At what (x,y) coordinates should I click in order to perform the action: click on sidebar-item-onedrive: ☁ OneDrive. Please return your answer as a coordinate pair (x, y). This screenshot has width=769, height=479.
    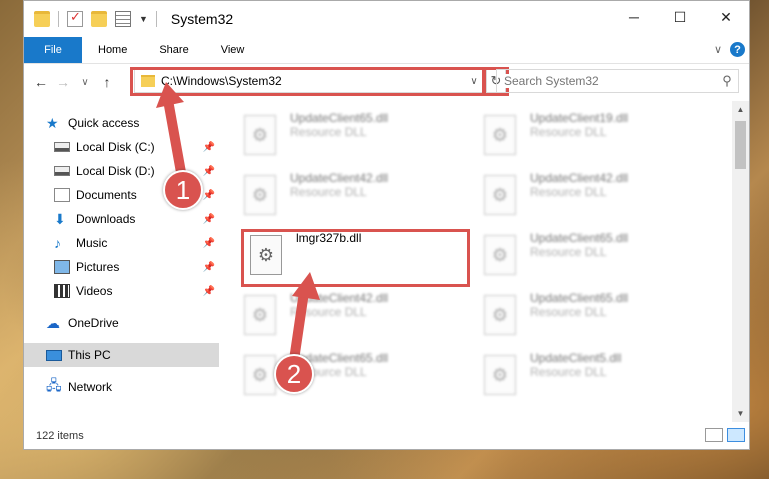
    Looking at the image, I should click on (121, 323).